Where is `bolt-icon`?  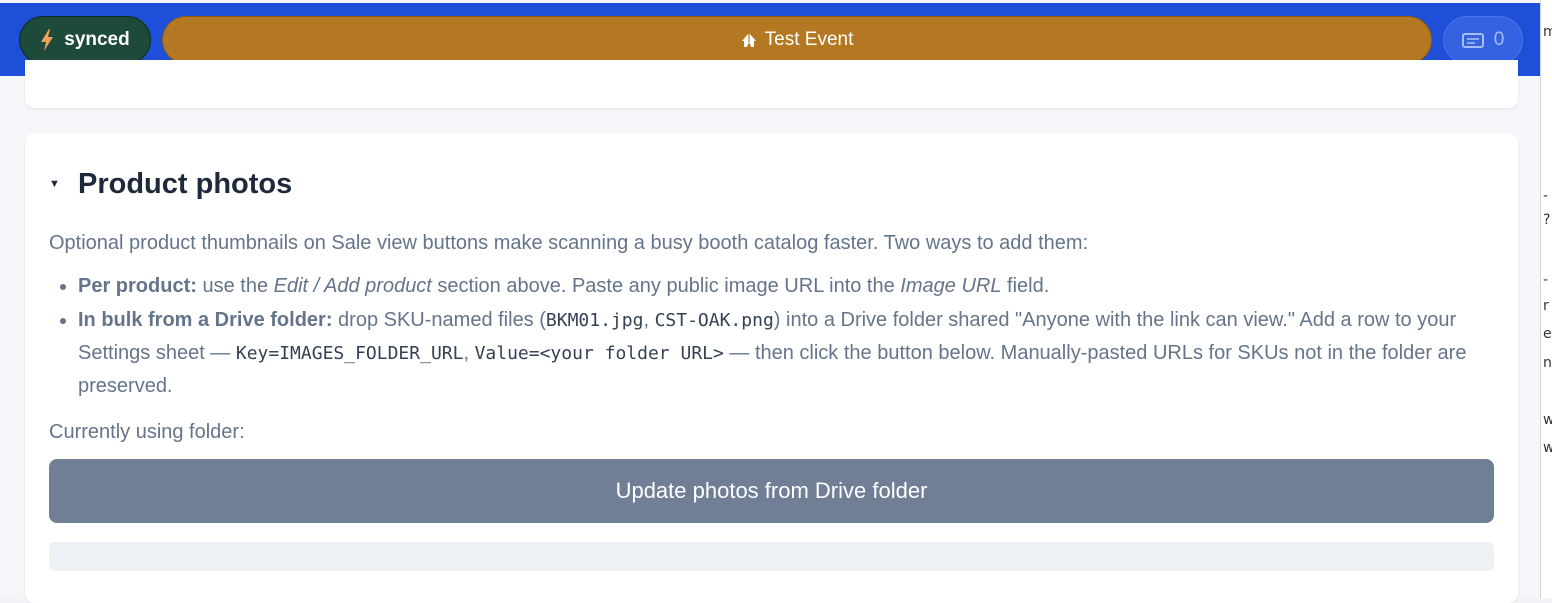
bolt-icon is located at coordinates (47, 40).